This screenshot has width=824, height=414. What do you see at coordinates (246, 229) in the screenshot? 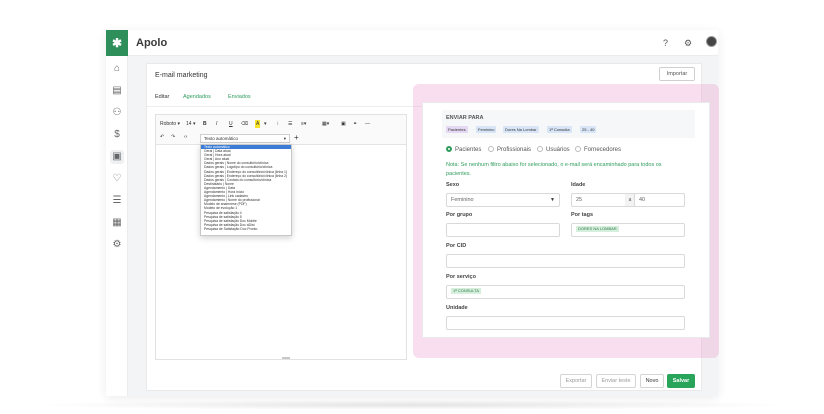
I see `dropdown-item: Pesquisa de Satisfação Doc Pronto` at bounding box center [246, 229].